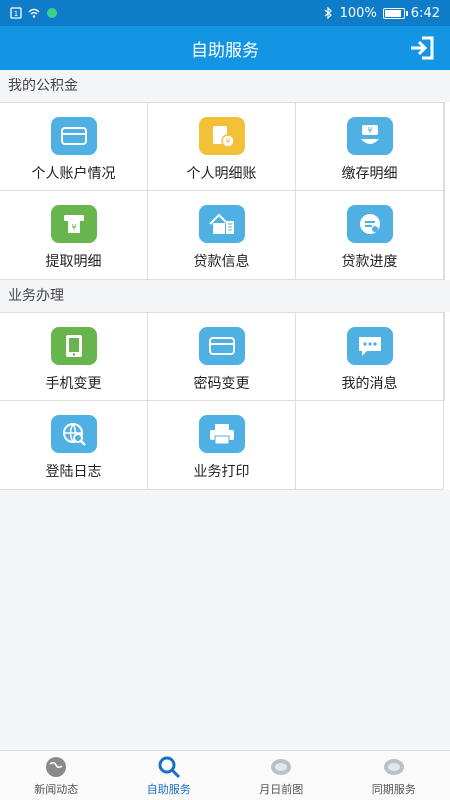 The image size is (450, 800). Describe the element at coordinates (281, 775) in the screenshot. I see `nav-third: 月日前图` at that location.